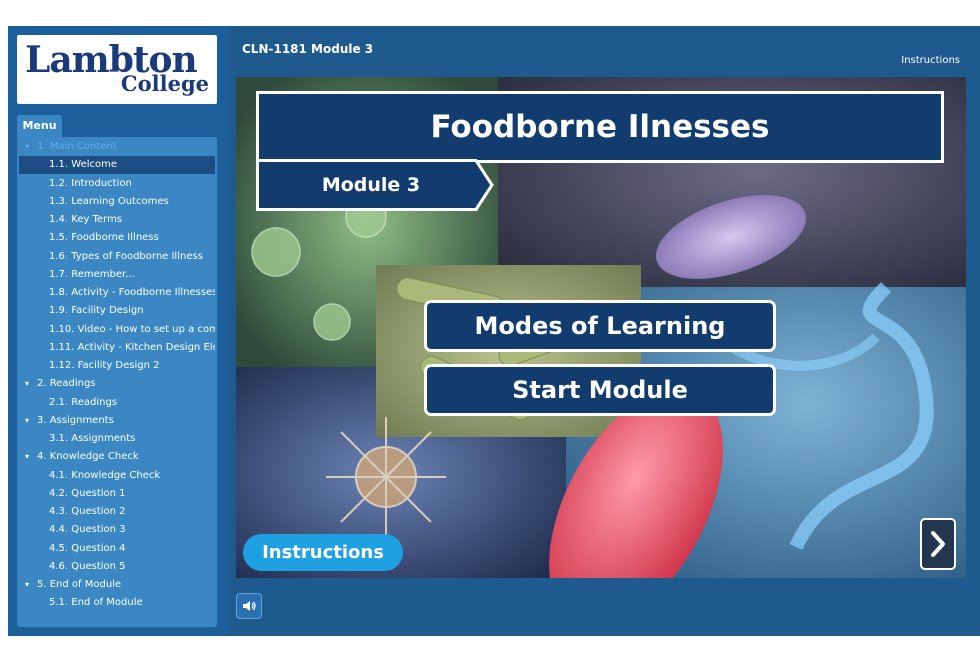 This screenshot has width=980, height=660. What do you see at coordinates (87, 493) in the screenshot?
I see `menu-item-label: 4.2. Question 1` at bounding box center [87, 493].